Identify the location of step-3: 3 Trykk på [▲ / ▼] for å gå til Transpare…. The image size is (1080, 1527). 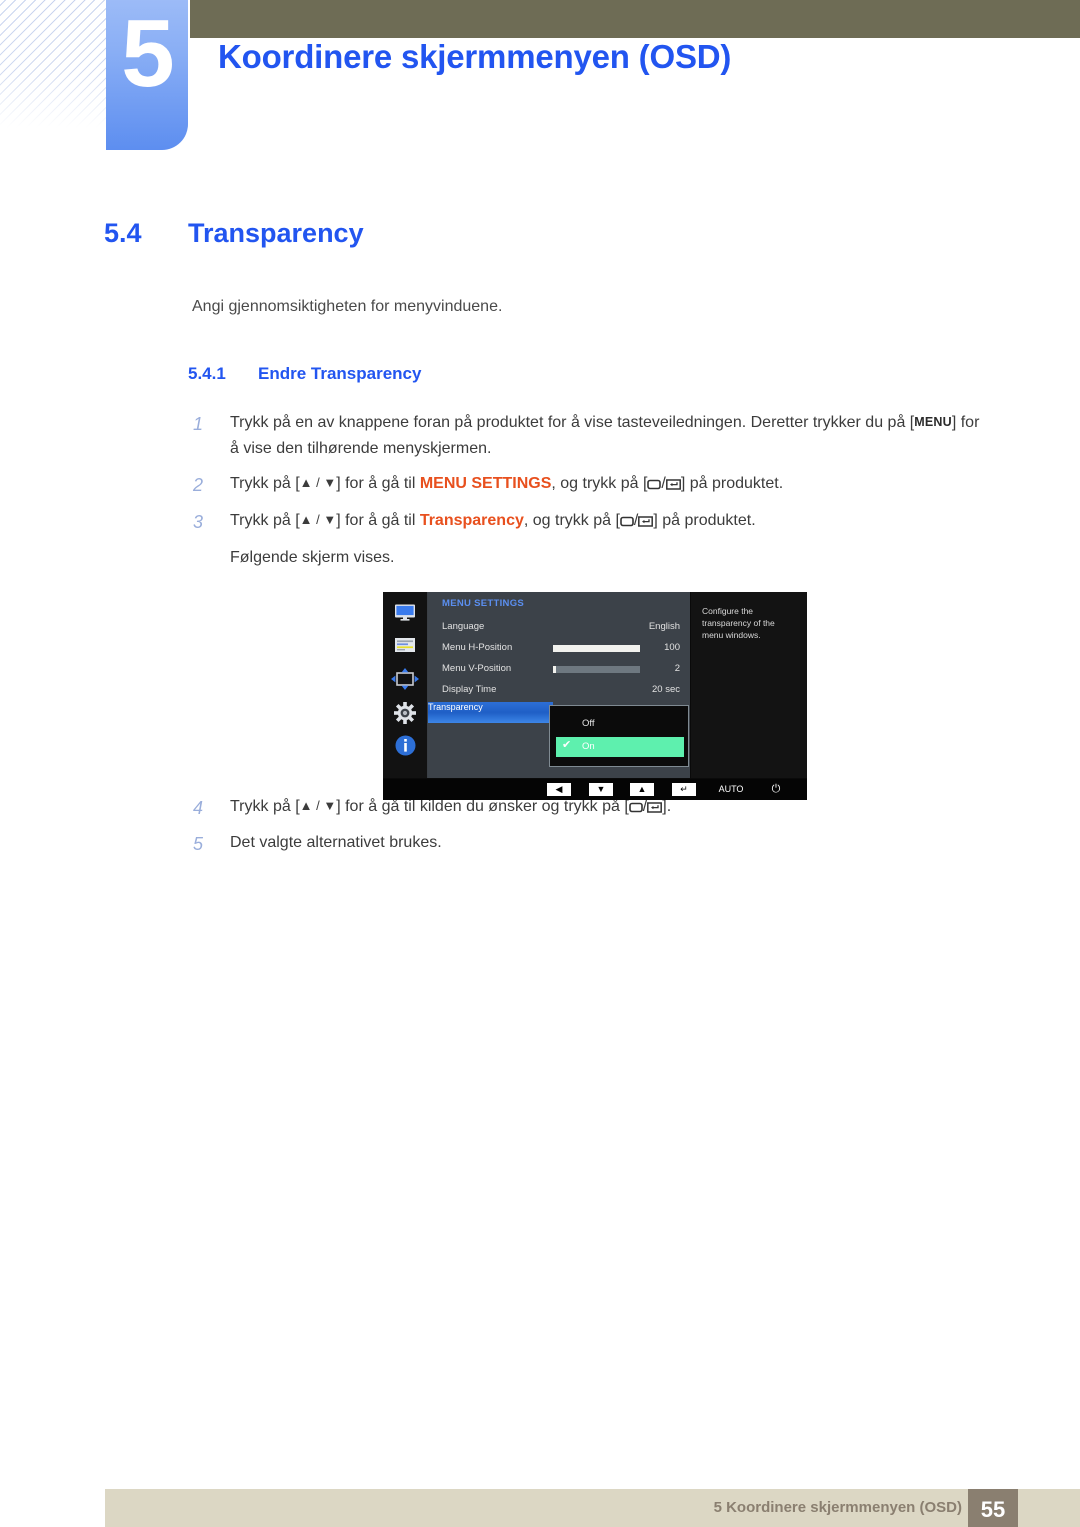
(590, 522).